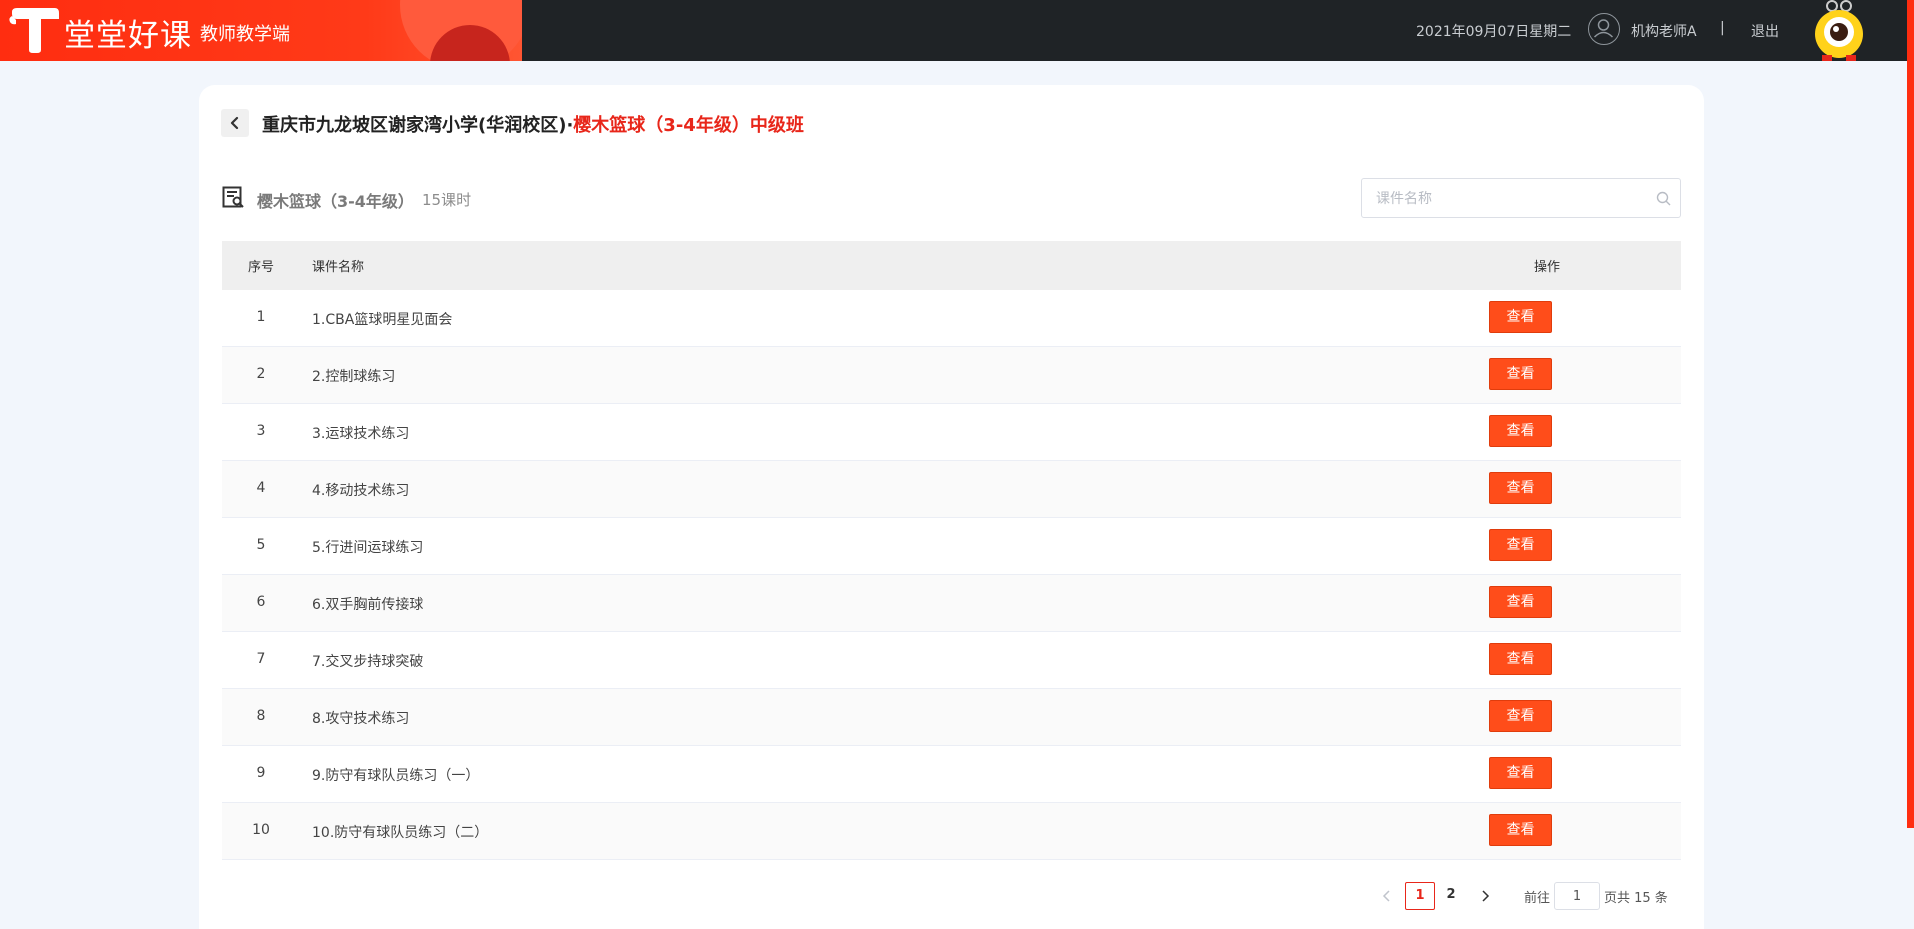 The width and height of the screenshot is (1914, 929). I want to click on goto-page-input, so click(1577, 896).